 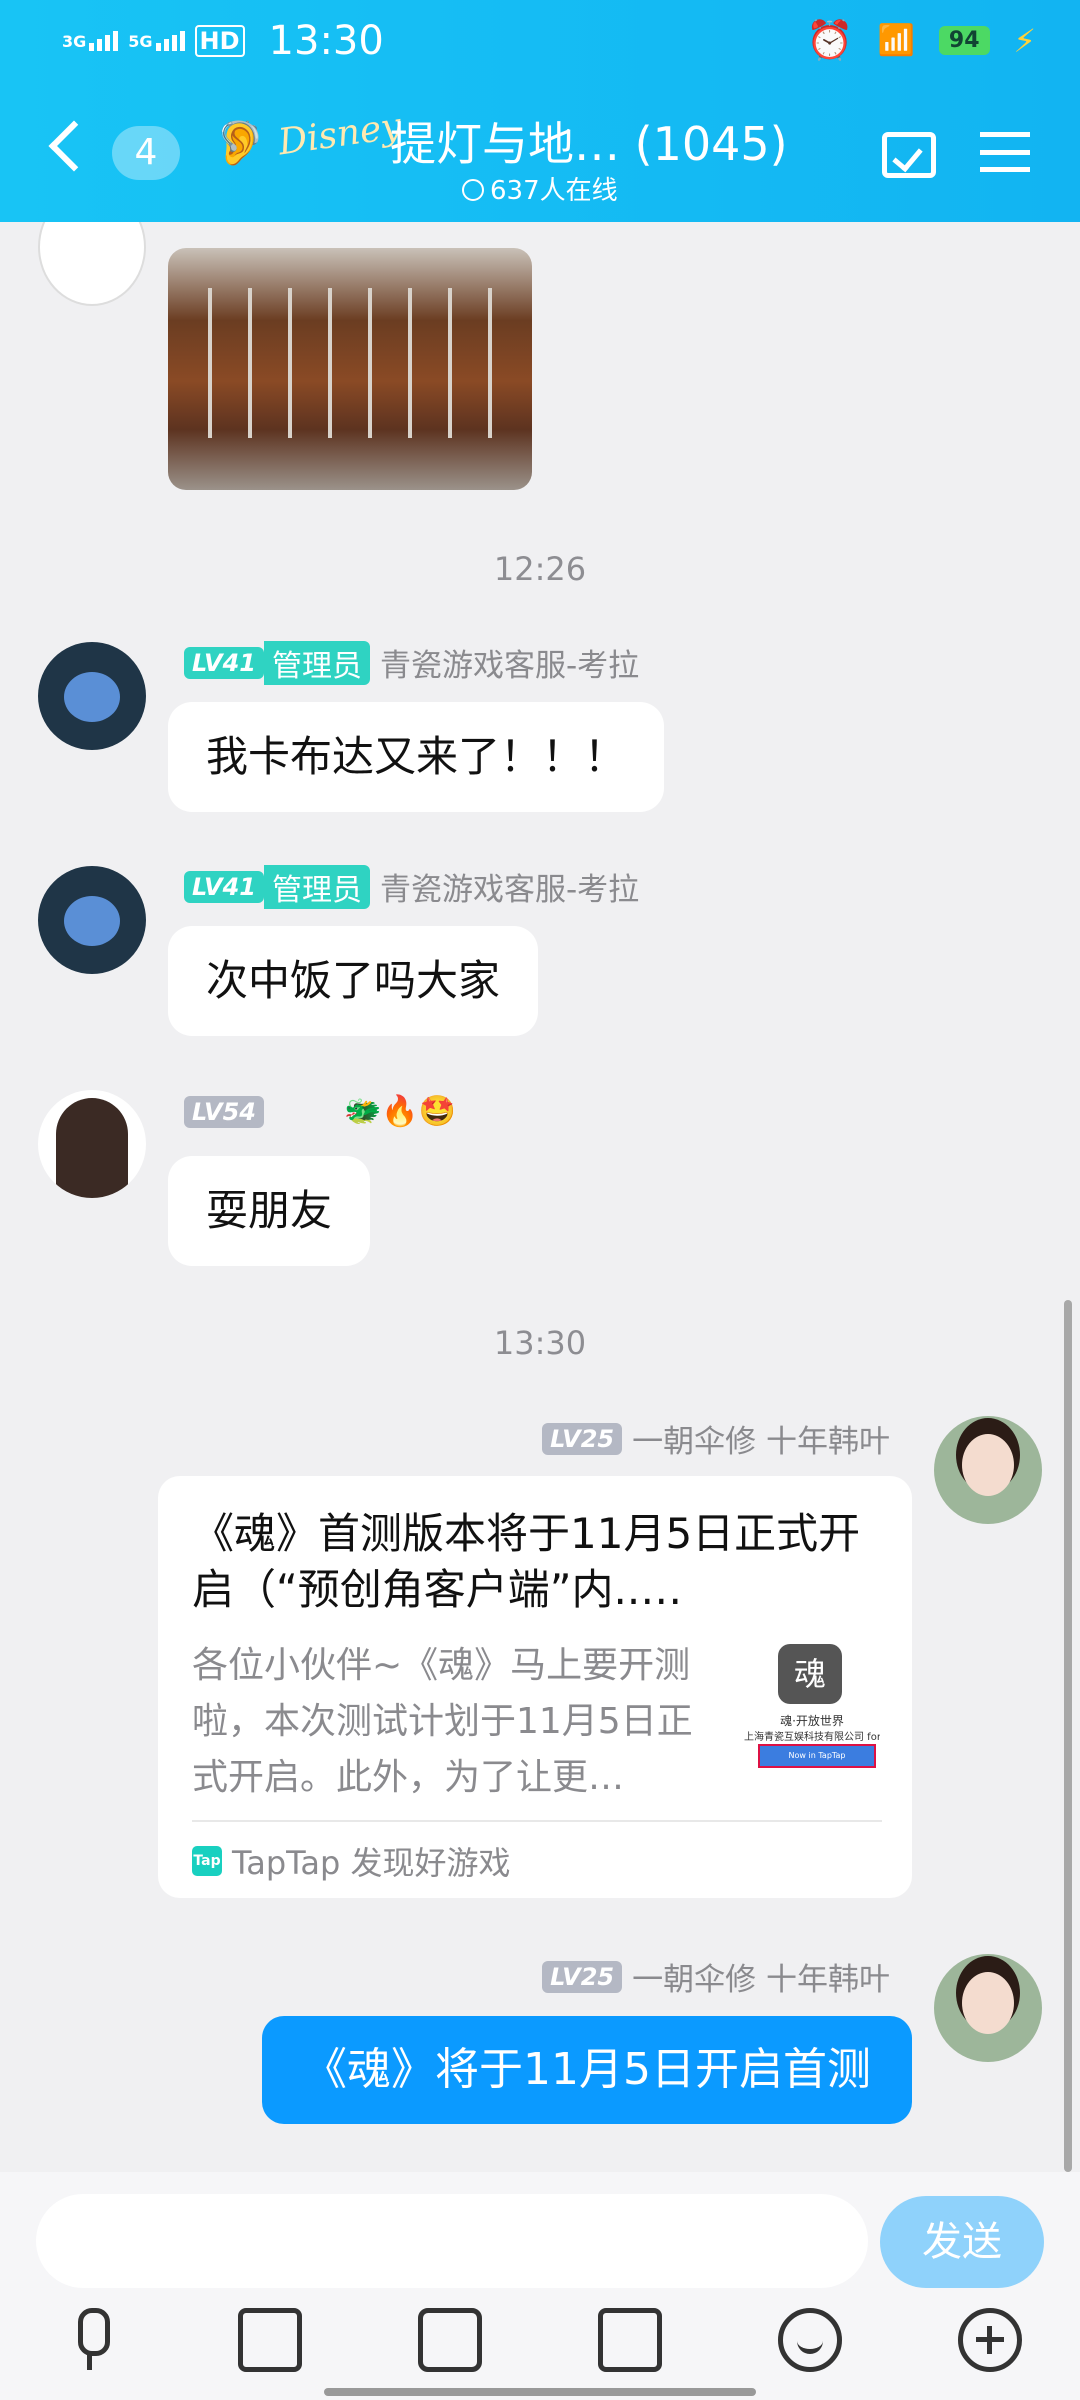 I want to click on message-input, so click(x=452, y=2241).